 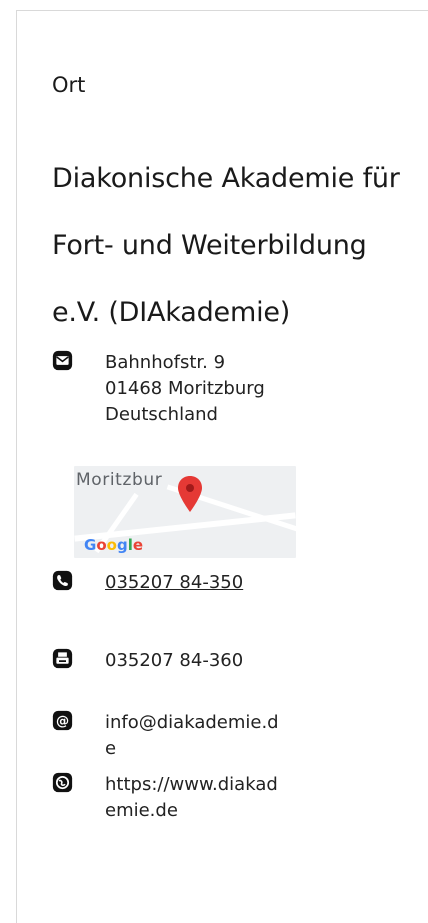 I want to click on mail-icon, so click(x=62, y=360).